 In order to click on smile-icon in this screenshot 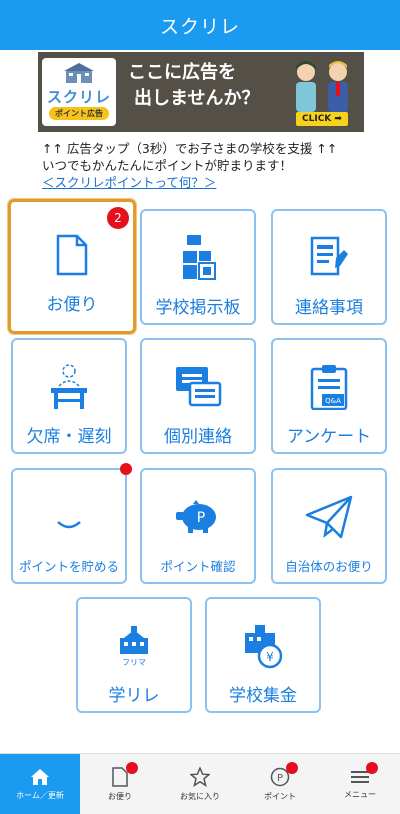, I will do `click(69, 525)`.